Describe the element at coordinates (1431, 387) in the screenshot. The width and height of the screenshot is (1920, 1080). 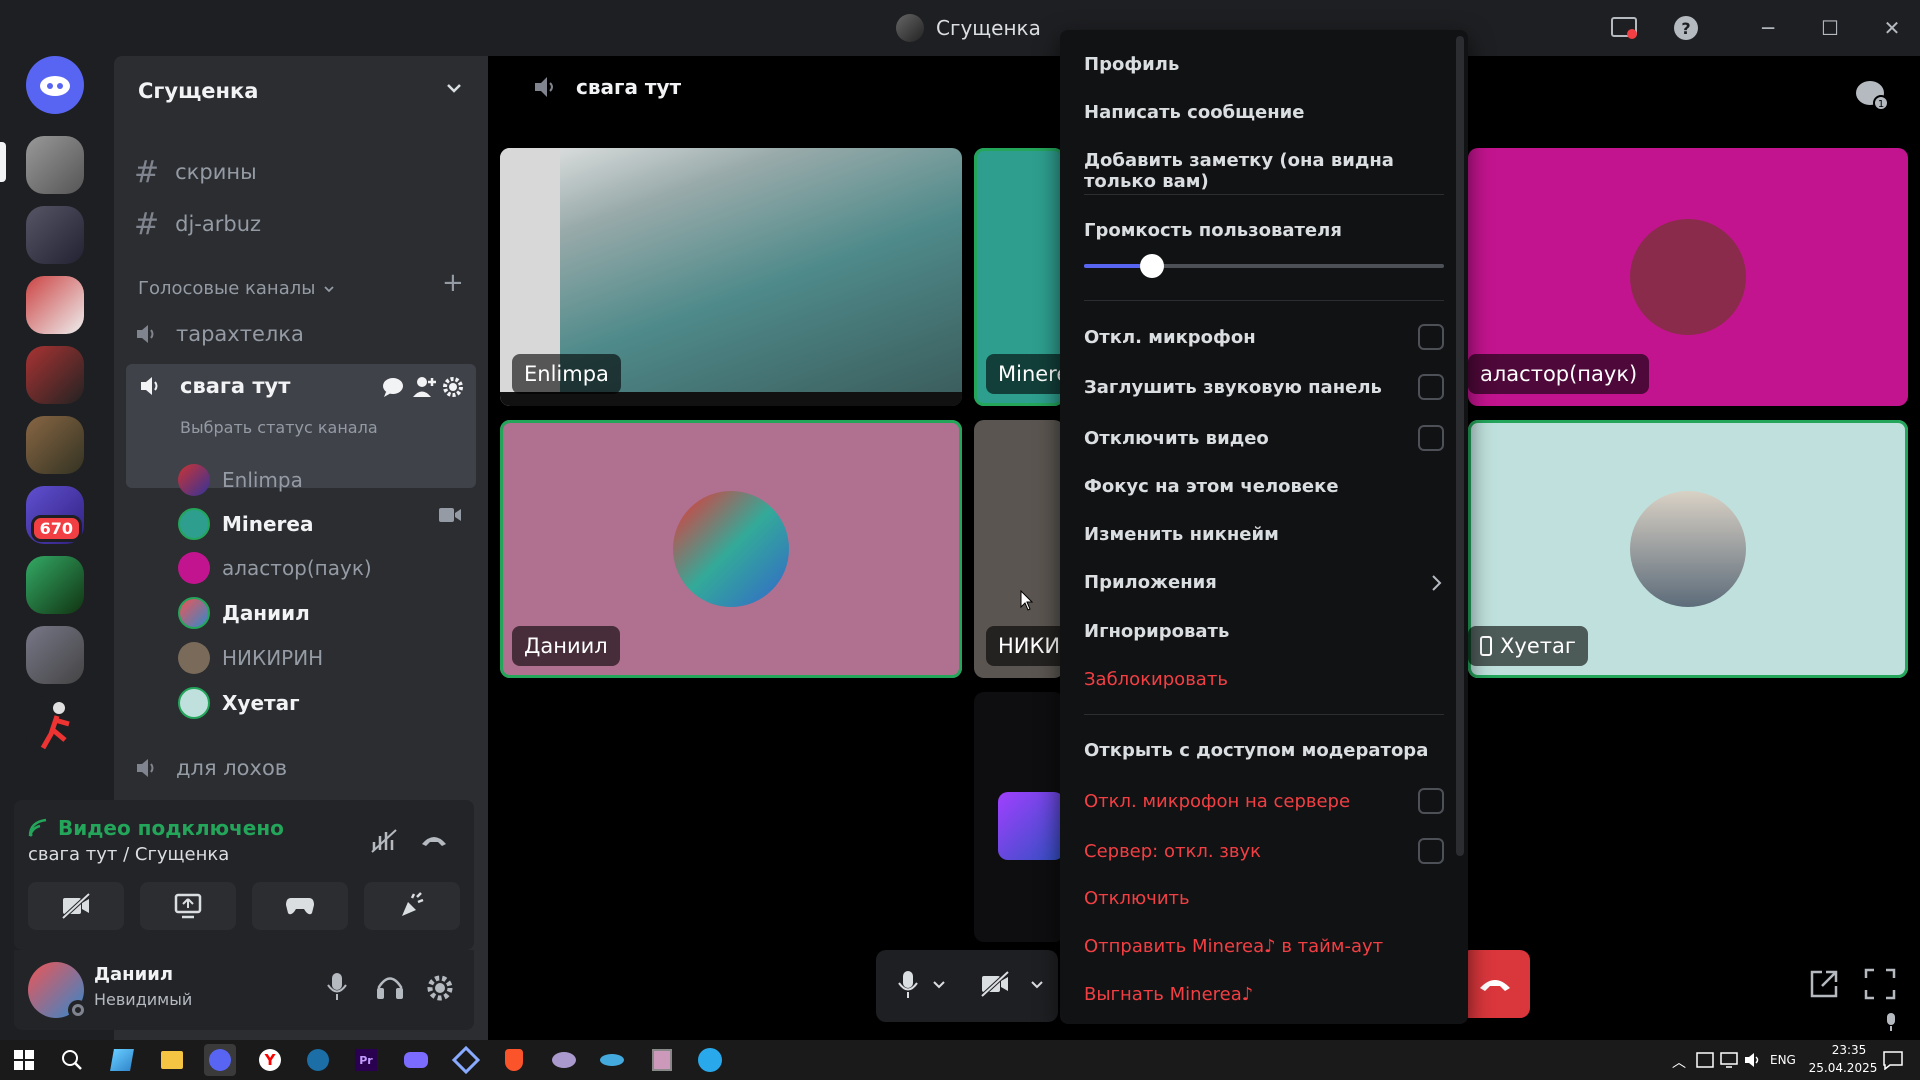
I see `mute-soundboard-checkbox` at that location.